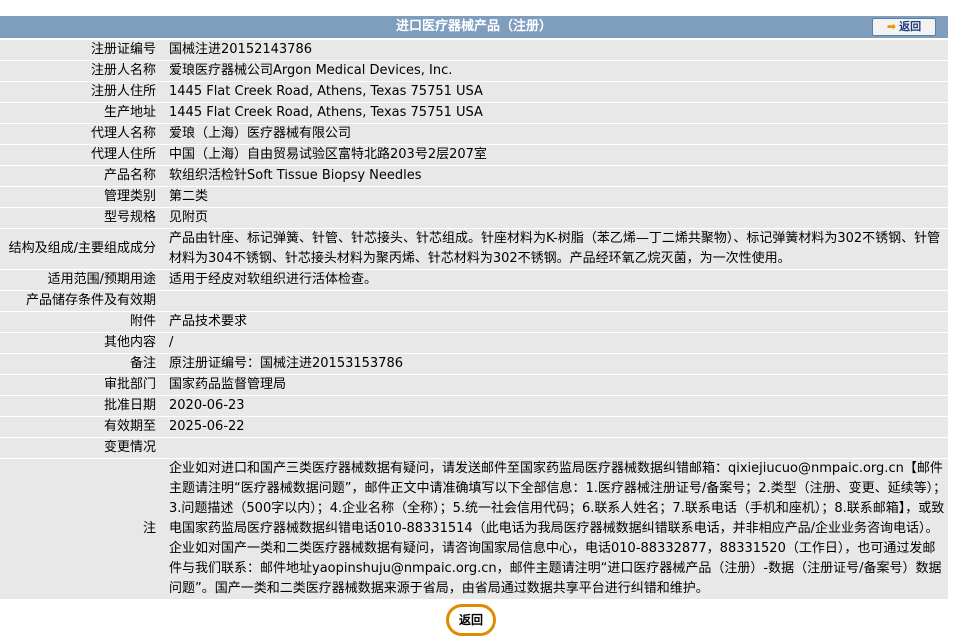 This screenshot has width=958, height=636. What do you see at coordinates (81, 92) in the screenshot?
I see `row-label: 注册人住所` at bounding box center [81, 92].